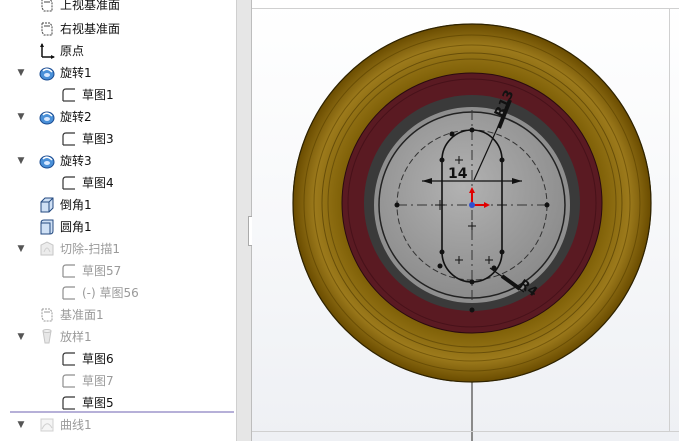  I want to click on tree-item-label: 倒角1, so click(76, 205).